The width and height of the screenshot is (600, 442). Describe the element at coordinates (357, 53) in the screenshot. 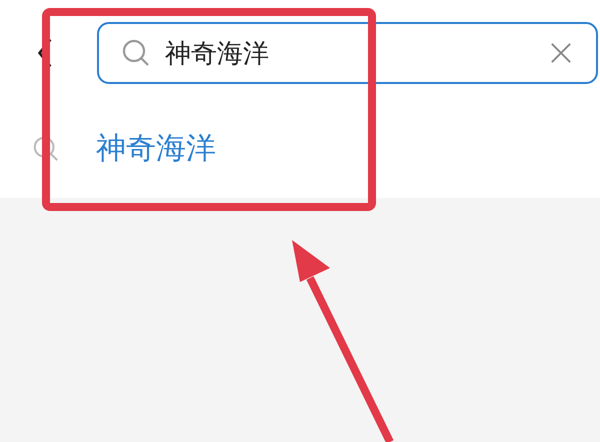

I see `search-field: 神奇海洋` at that location.